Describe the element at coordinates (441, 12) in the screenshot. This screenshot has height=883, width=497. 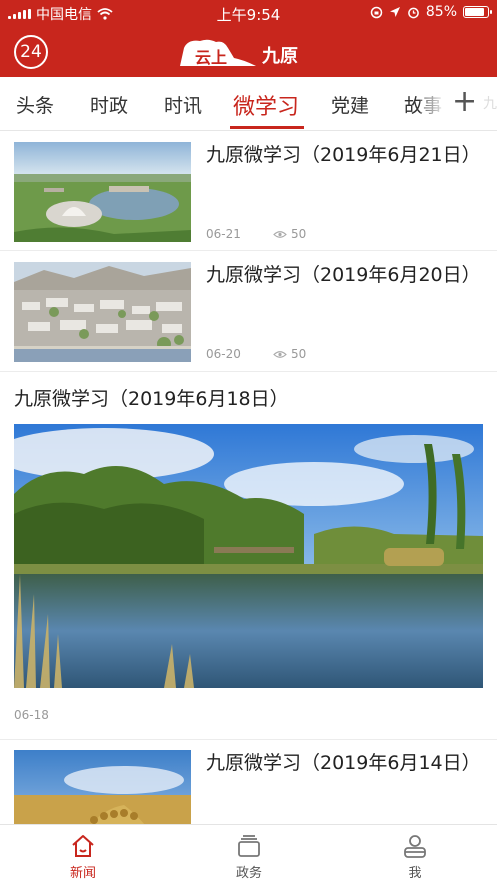
I see `battery-percent: 85%` at that location.